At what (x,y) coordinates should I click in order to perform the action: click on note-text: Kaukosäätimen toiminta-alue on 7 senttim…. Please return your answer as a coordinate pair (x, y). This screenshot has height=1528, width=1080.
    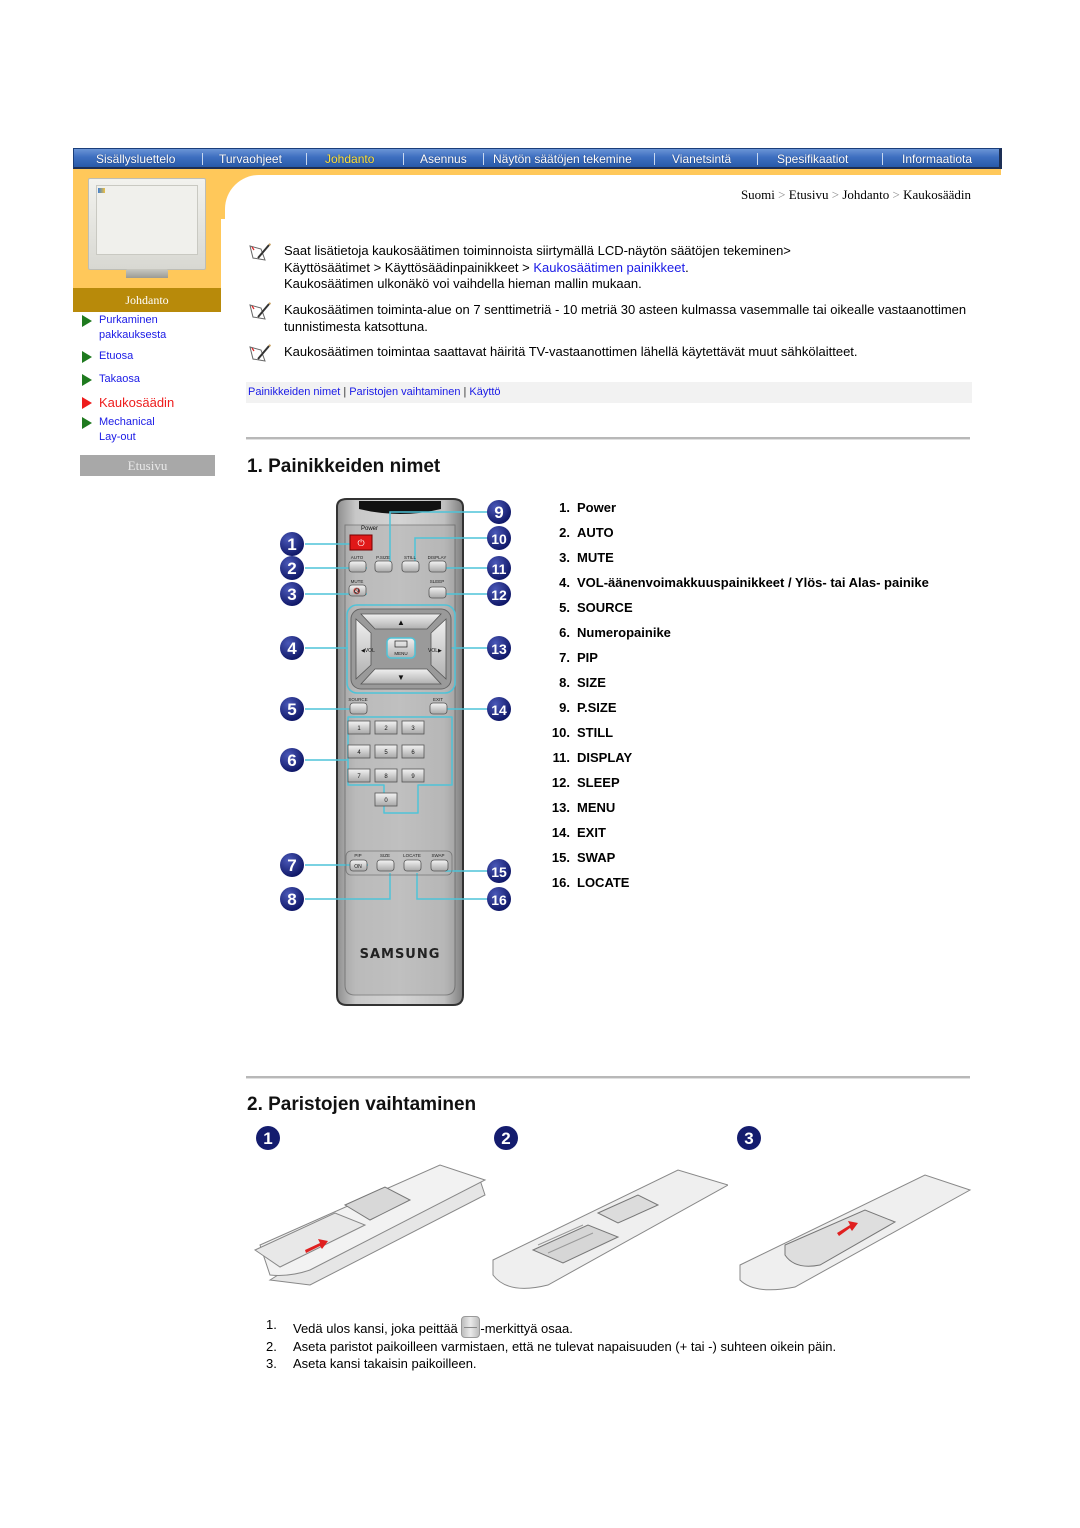
    Looking at the image, I should click on (625, 318).